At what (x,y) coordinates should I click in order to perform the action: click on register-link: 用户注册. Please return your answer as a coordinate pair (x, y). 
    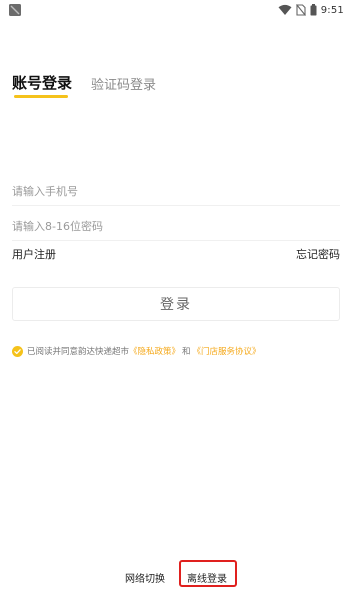
    Looking at the image, I should click on (34, 254).